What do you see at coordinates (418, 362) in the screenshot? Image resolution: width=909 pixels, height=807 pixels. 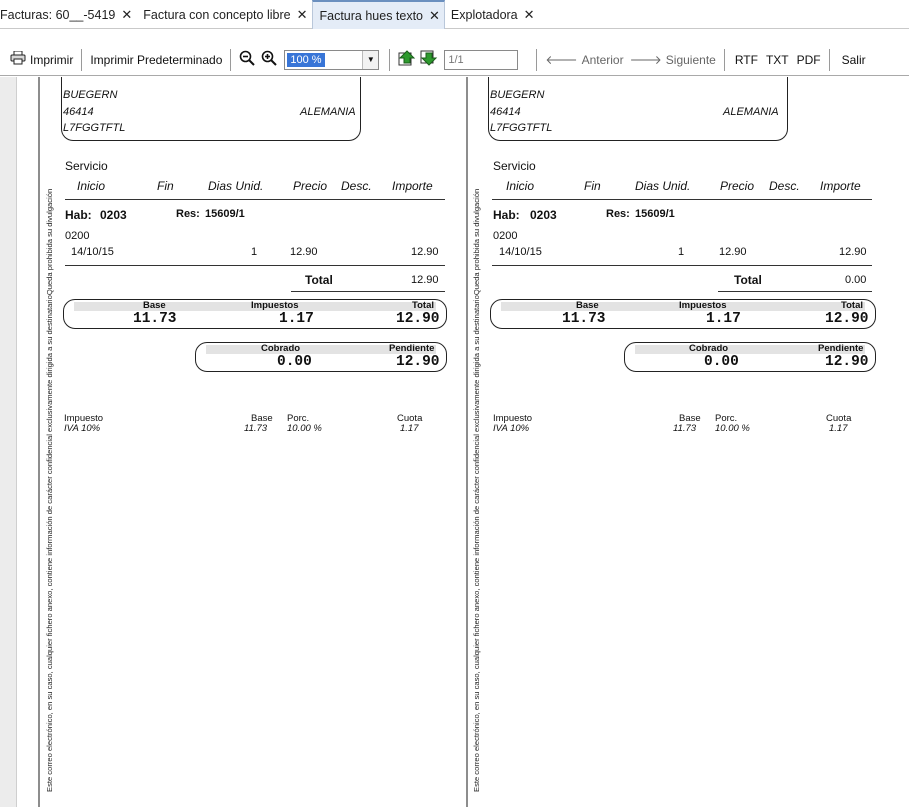 I see `pendiente-value: 12.90` at bounding box center [418, 362].